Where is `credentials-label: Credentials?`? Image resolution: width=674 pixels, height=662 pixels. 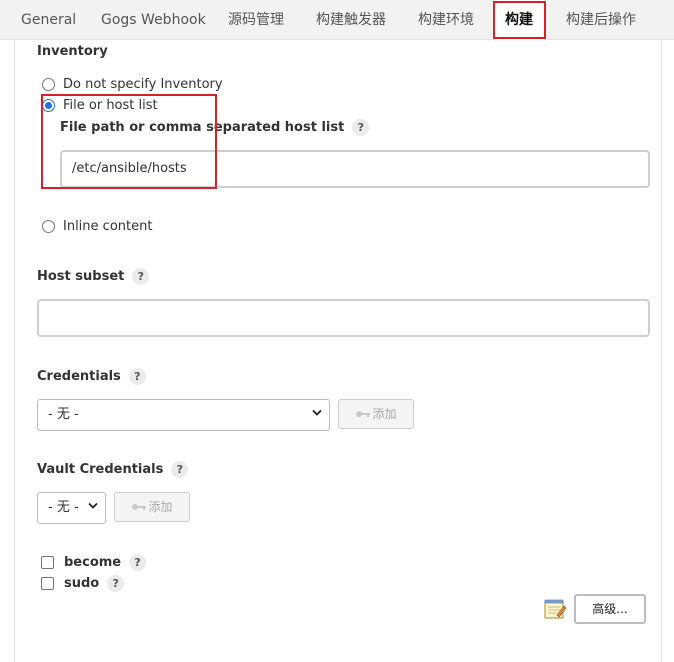
credentials-label: Credentials? is located at coordinates (91, 376).